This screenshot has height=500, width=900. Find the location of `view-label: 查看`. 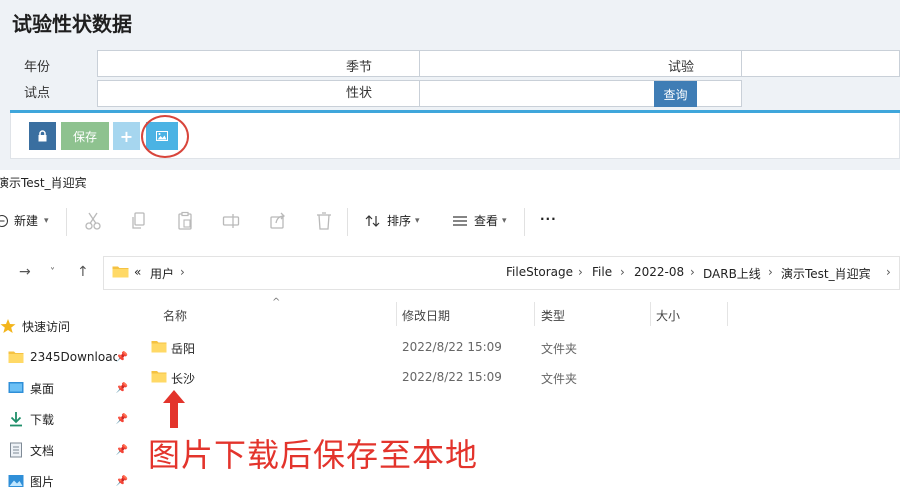

view-label: 查看 is located at coordinates (486, 221).